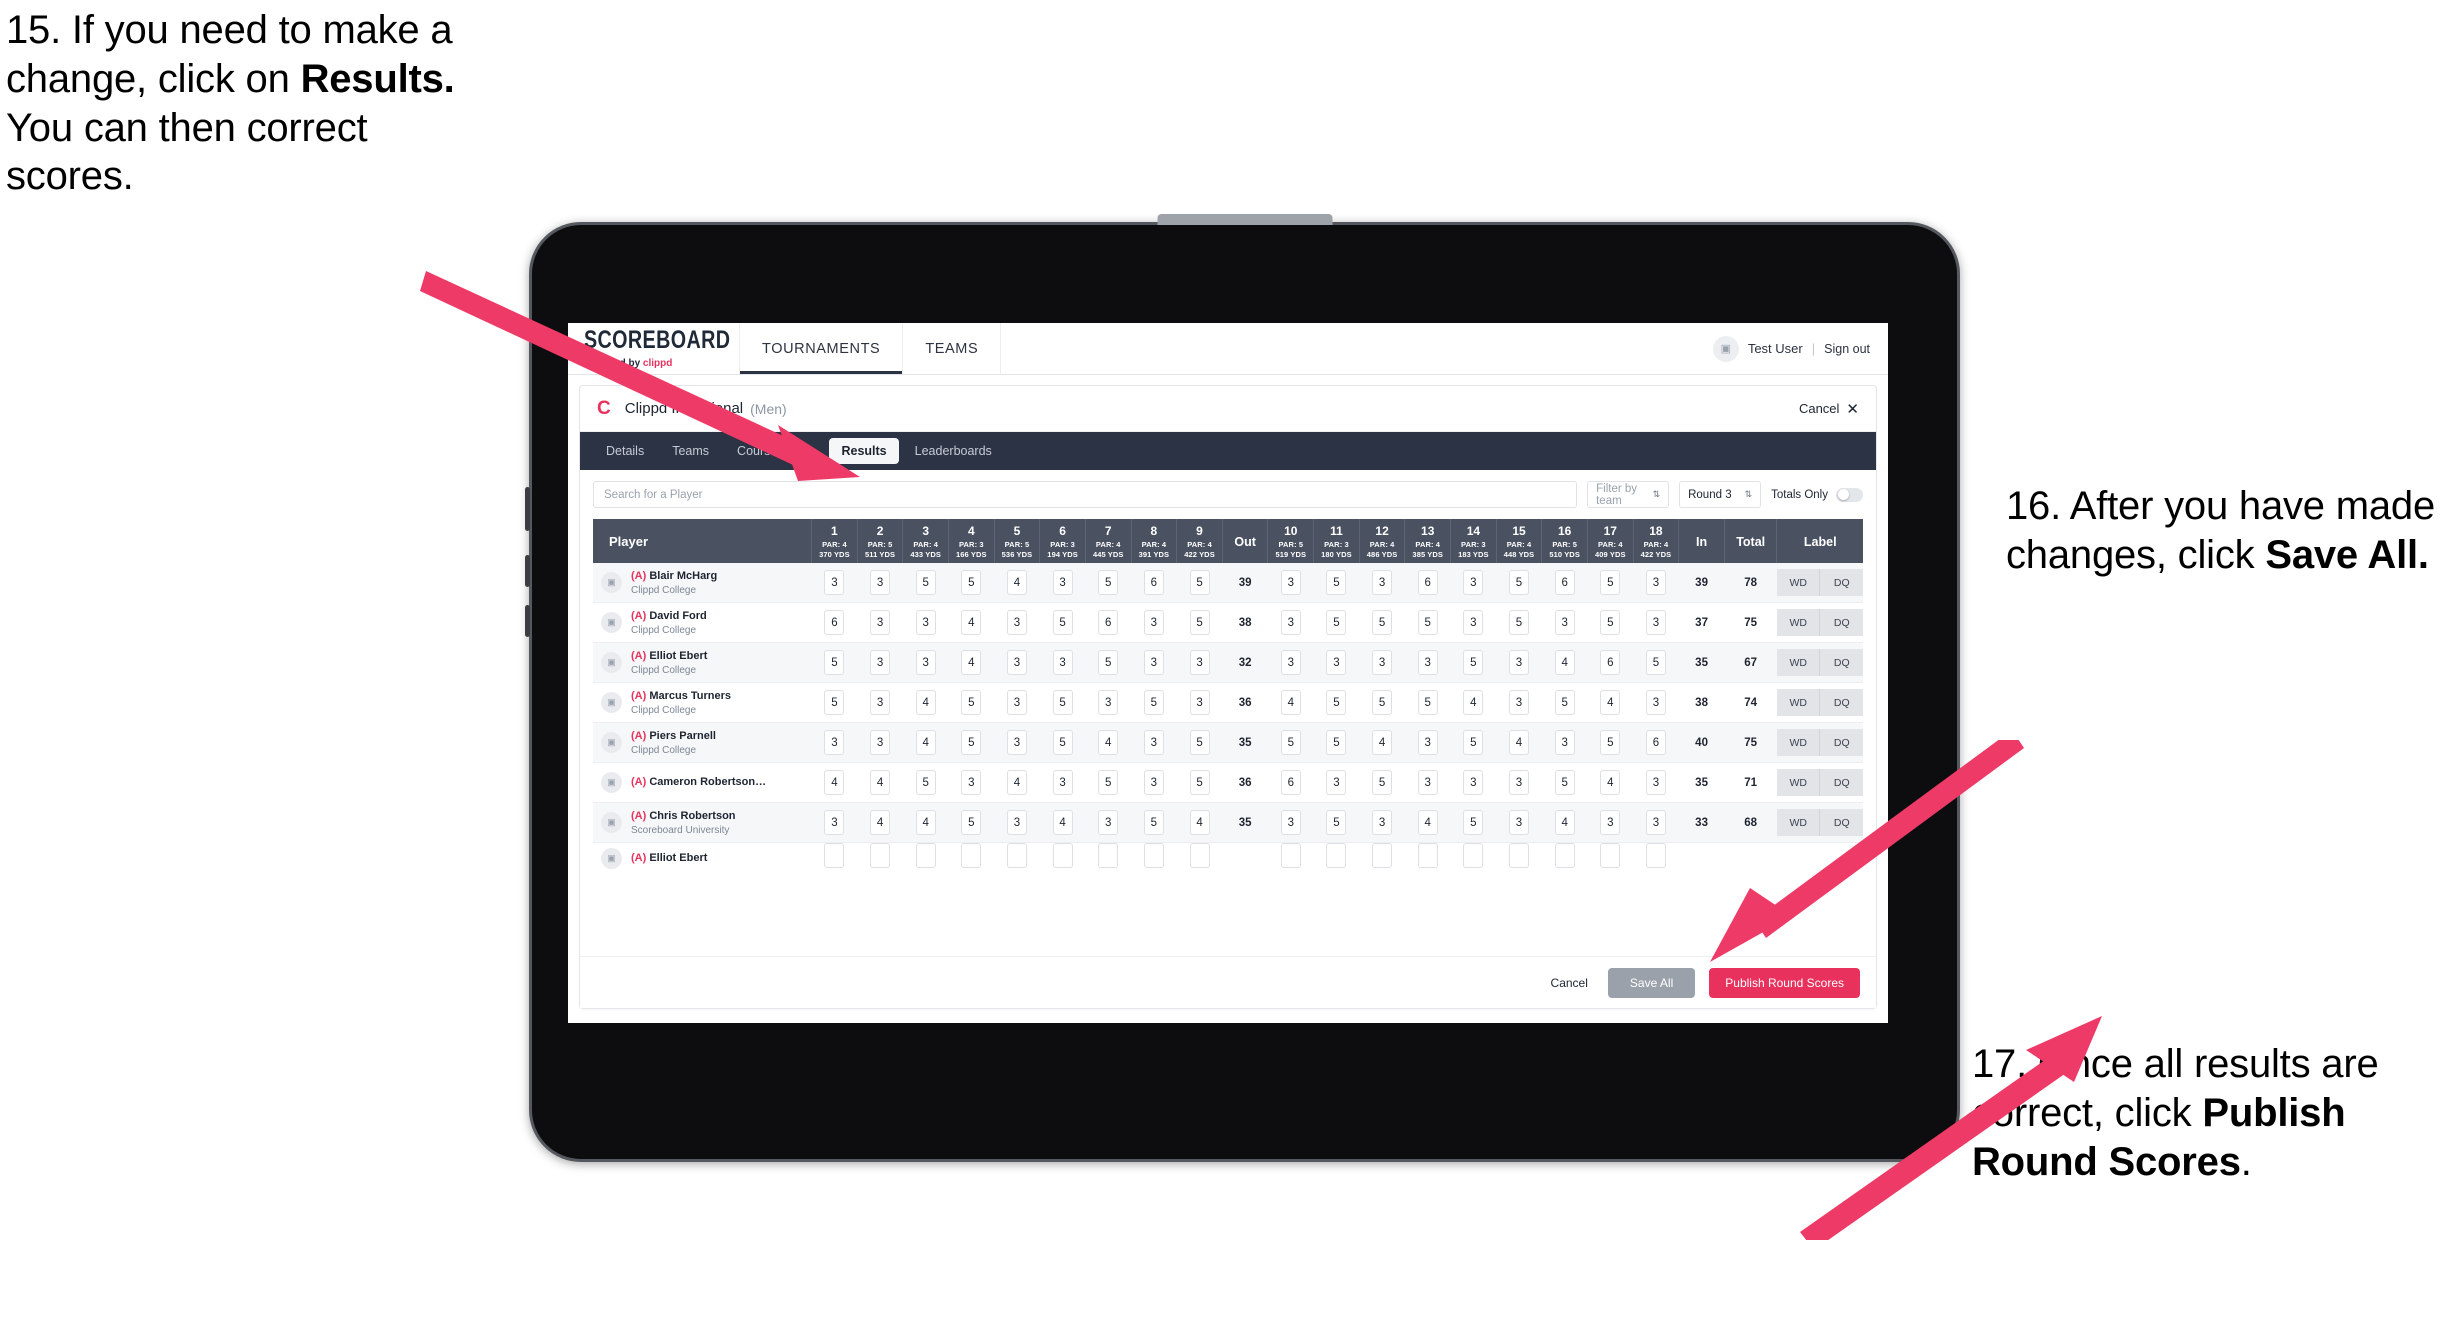  What do you see at coordinates (925, 783) in the screenshot?
I see `score-cell-hole-3: 5` at bounding box center [925, 783].